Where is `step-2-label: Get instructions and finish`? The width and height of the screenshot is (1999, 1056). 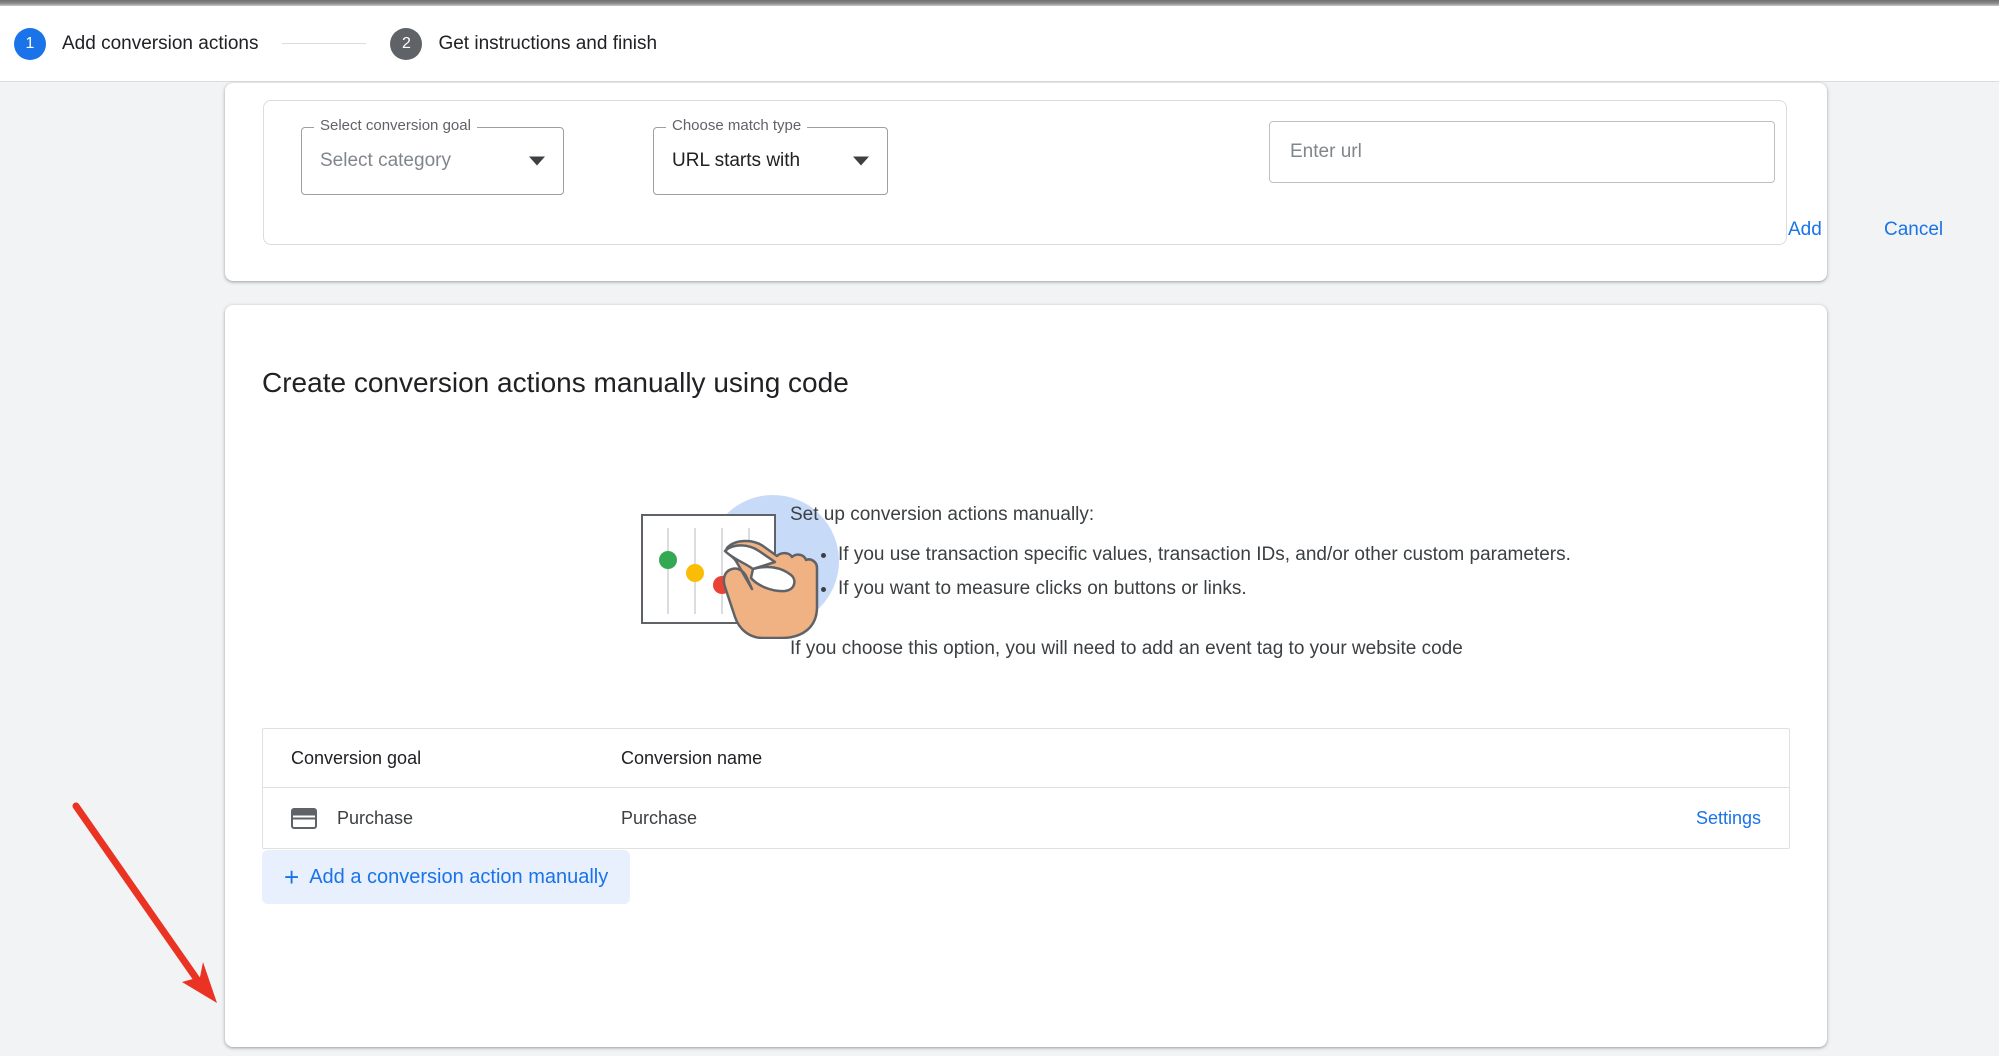
step-2-label: Get instructions and finish is located at coordinates (548, 43).